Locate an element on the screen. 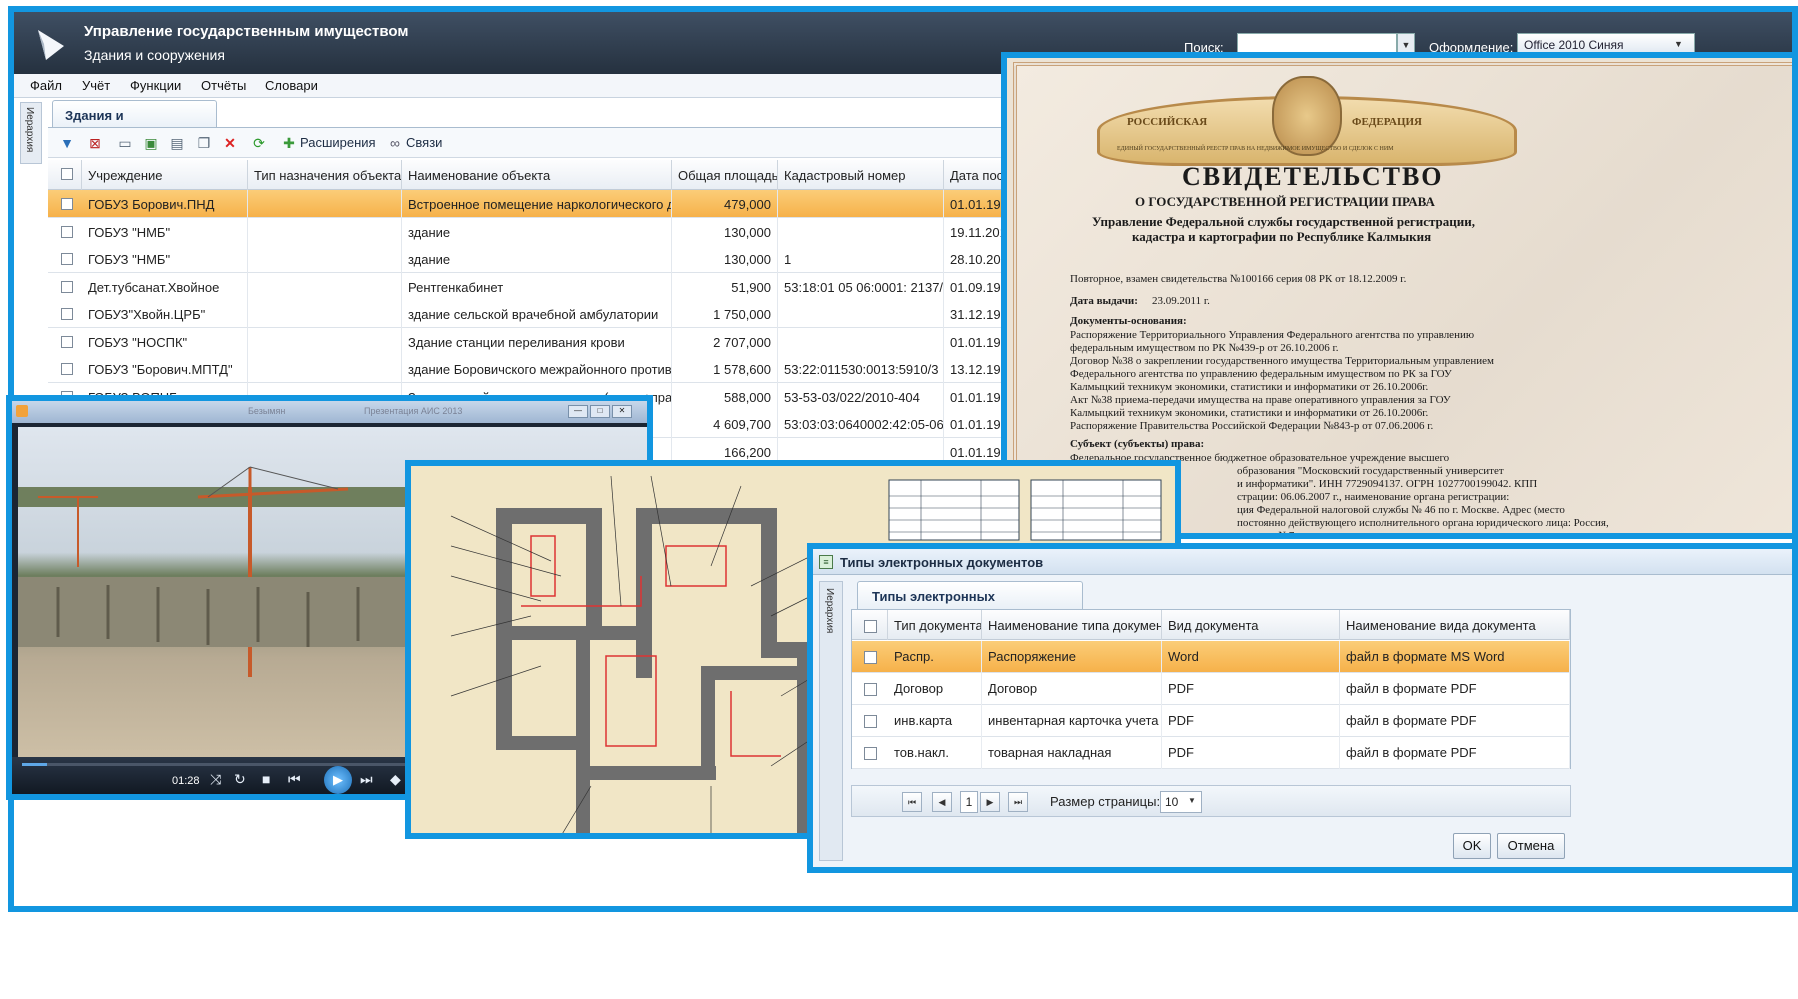  table-cell: Дет.тубсанат.Хвойное is located at coordinates (165, 286).